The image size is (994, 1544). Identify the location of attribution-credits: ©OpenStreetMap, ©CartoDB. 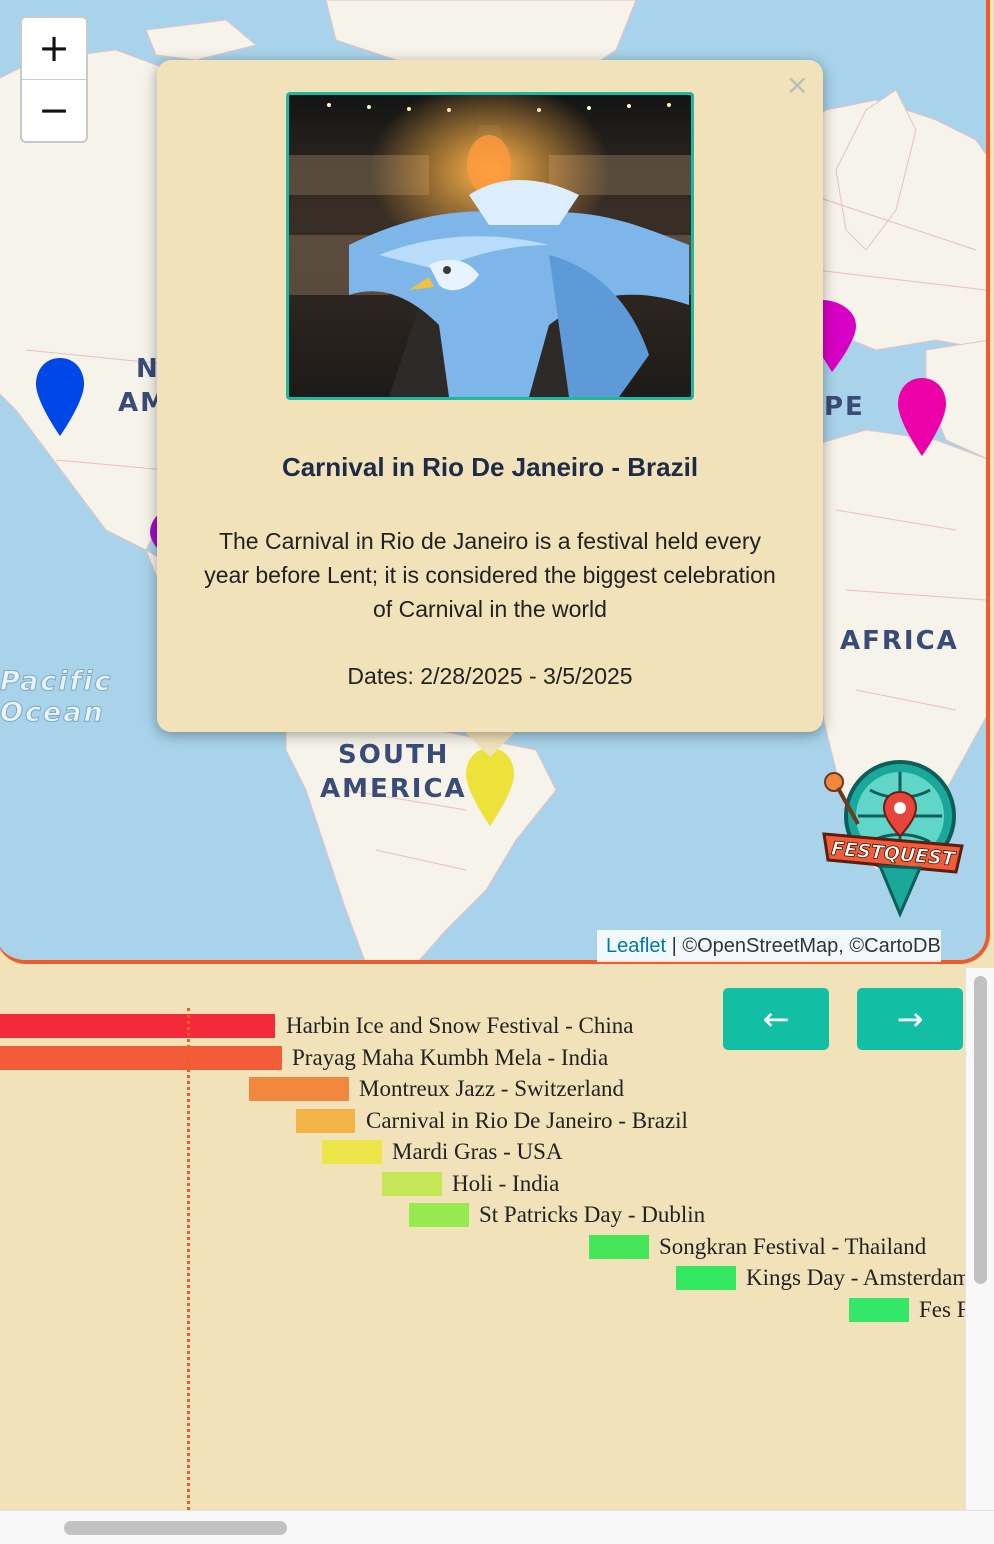
(811, 946).